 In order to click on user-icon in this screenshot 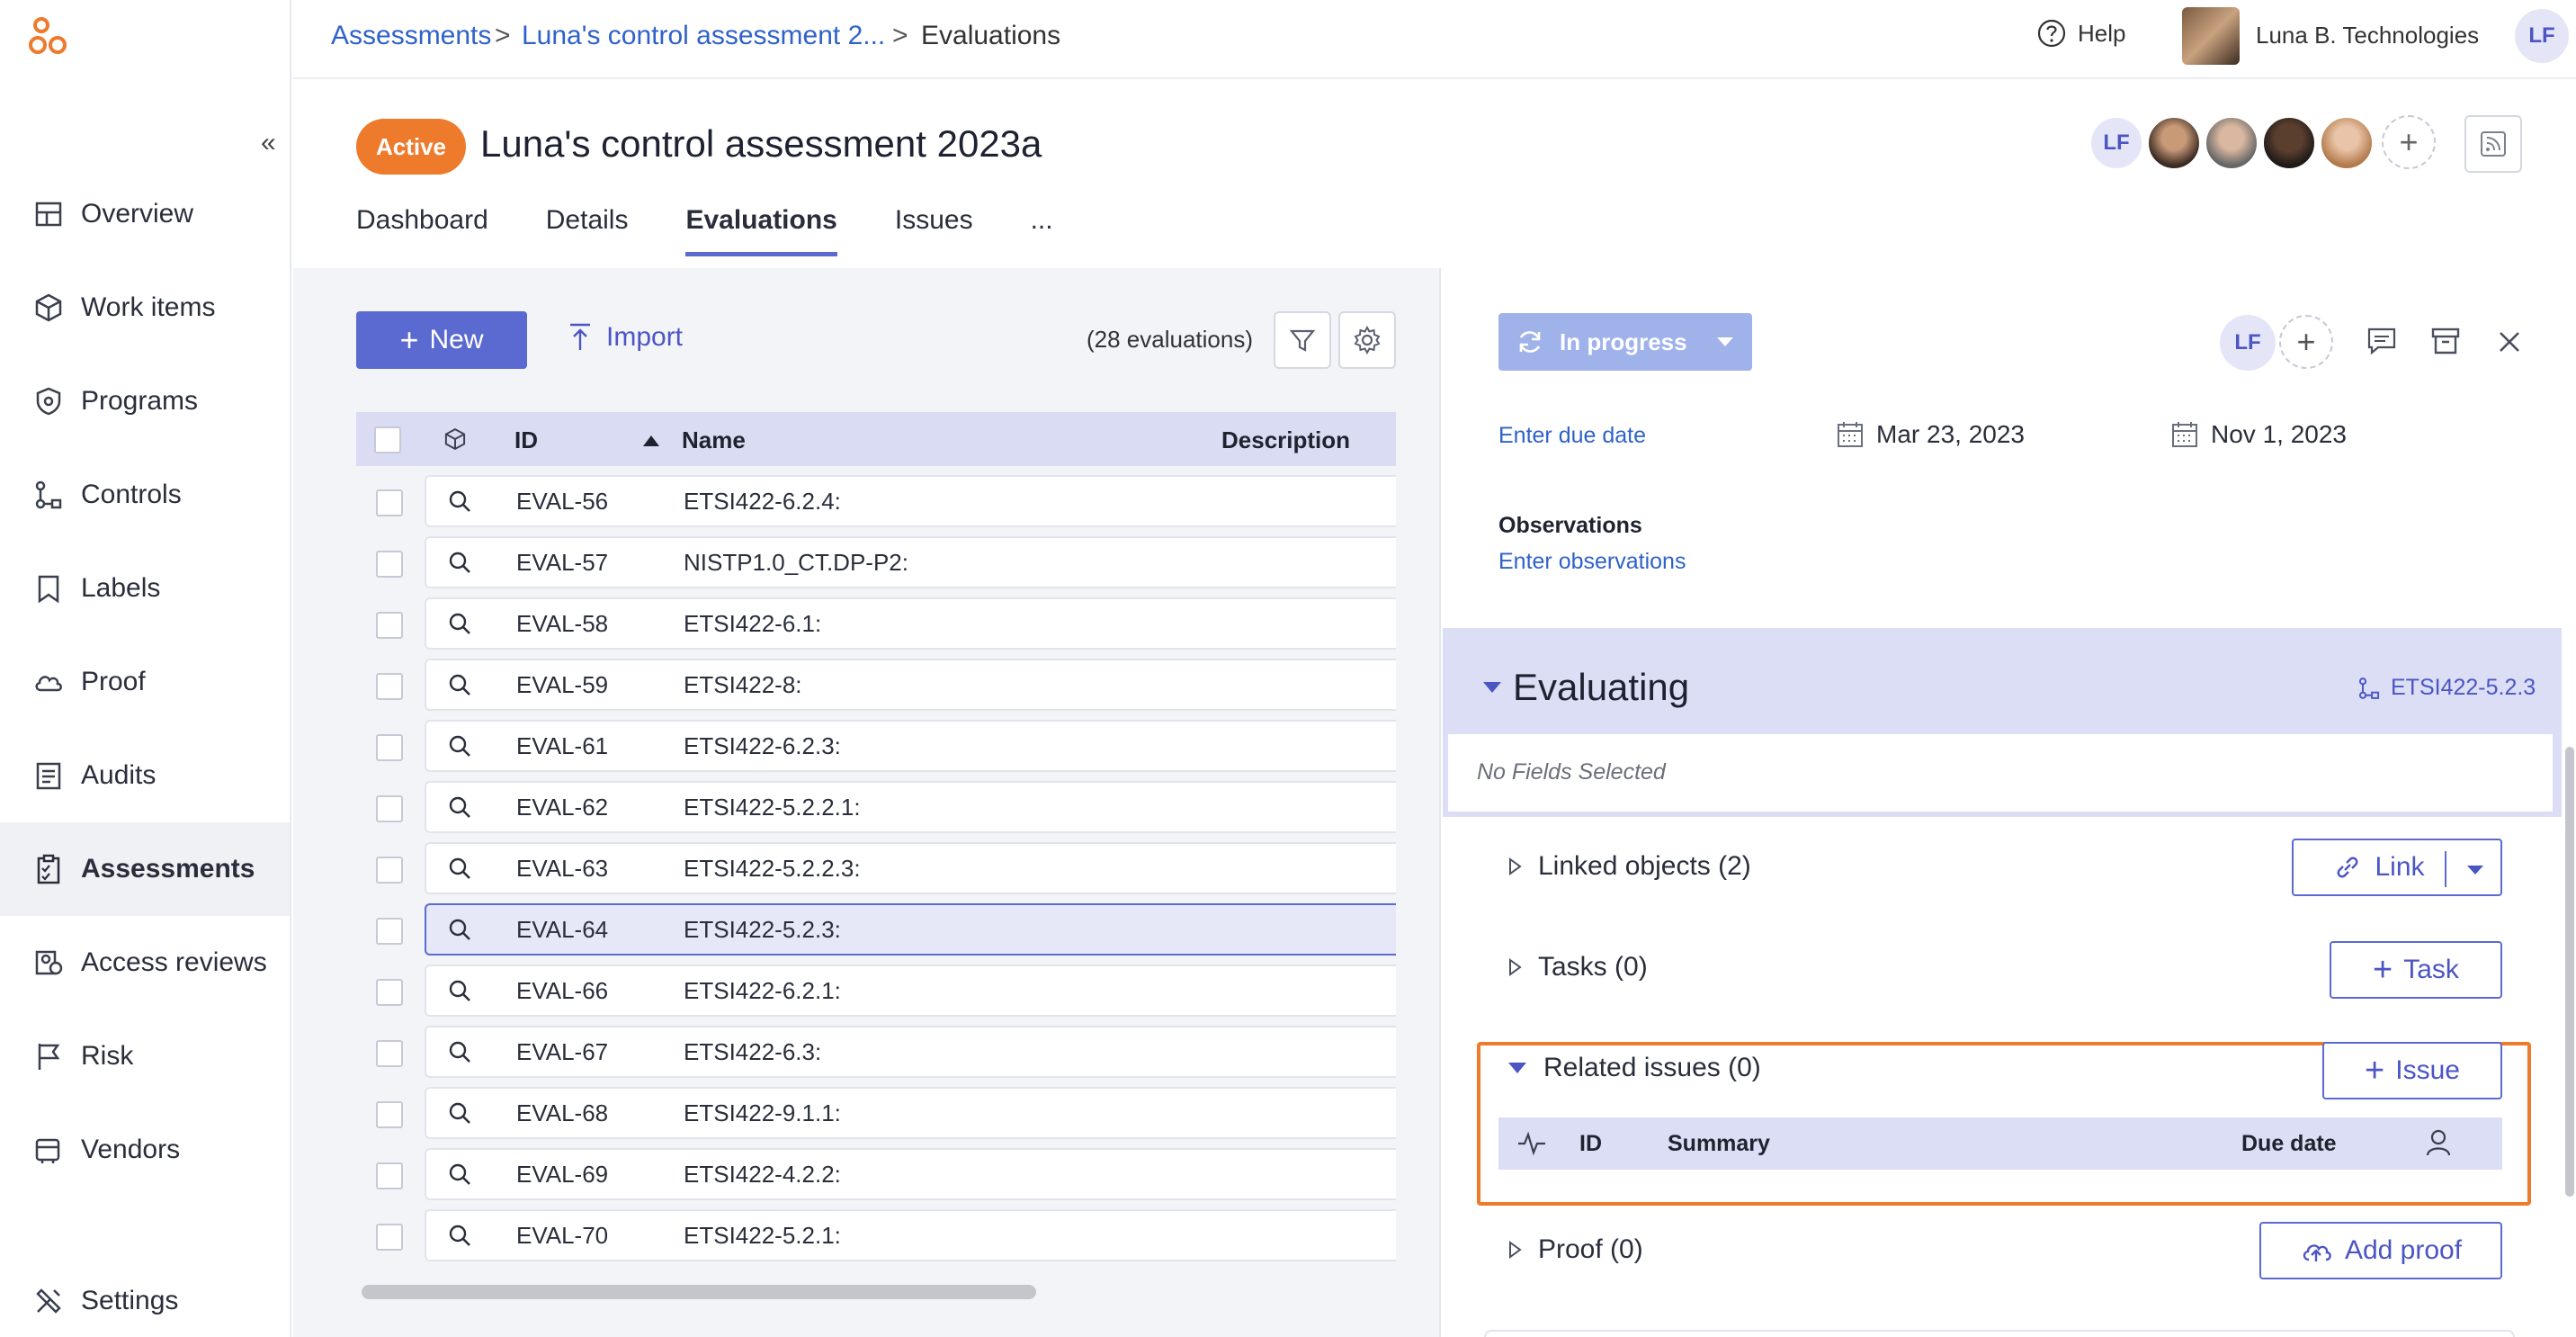, I will do `click(2438, 1142)`.